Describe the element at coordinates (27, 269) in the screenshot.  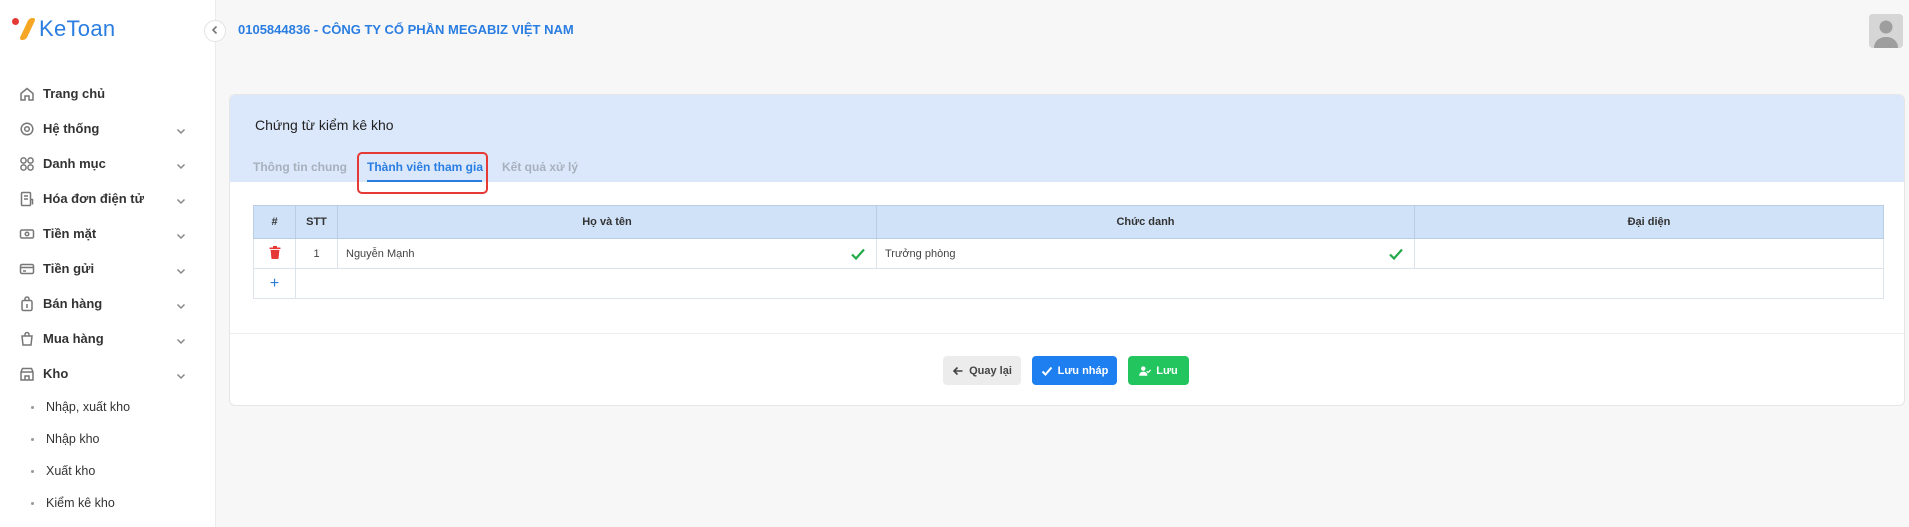
I see `card-icon` at that location.